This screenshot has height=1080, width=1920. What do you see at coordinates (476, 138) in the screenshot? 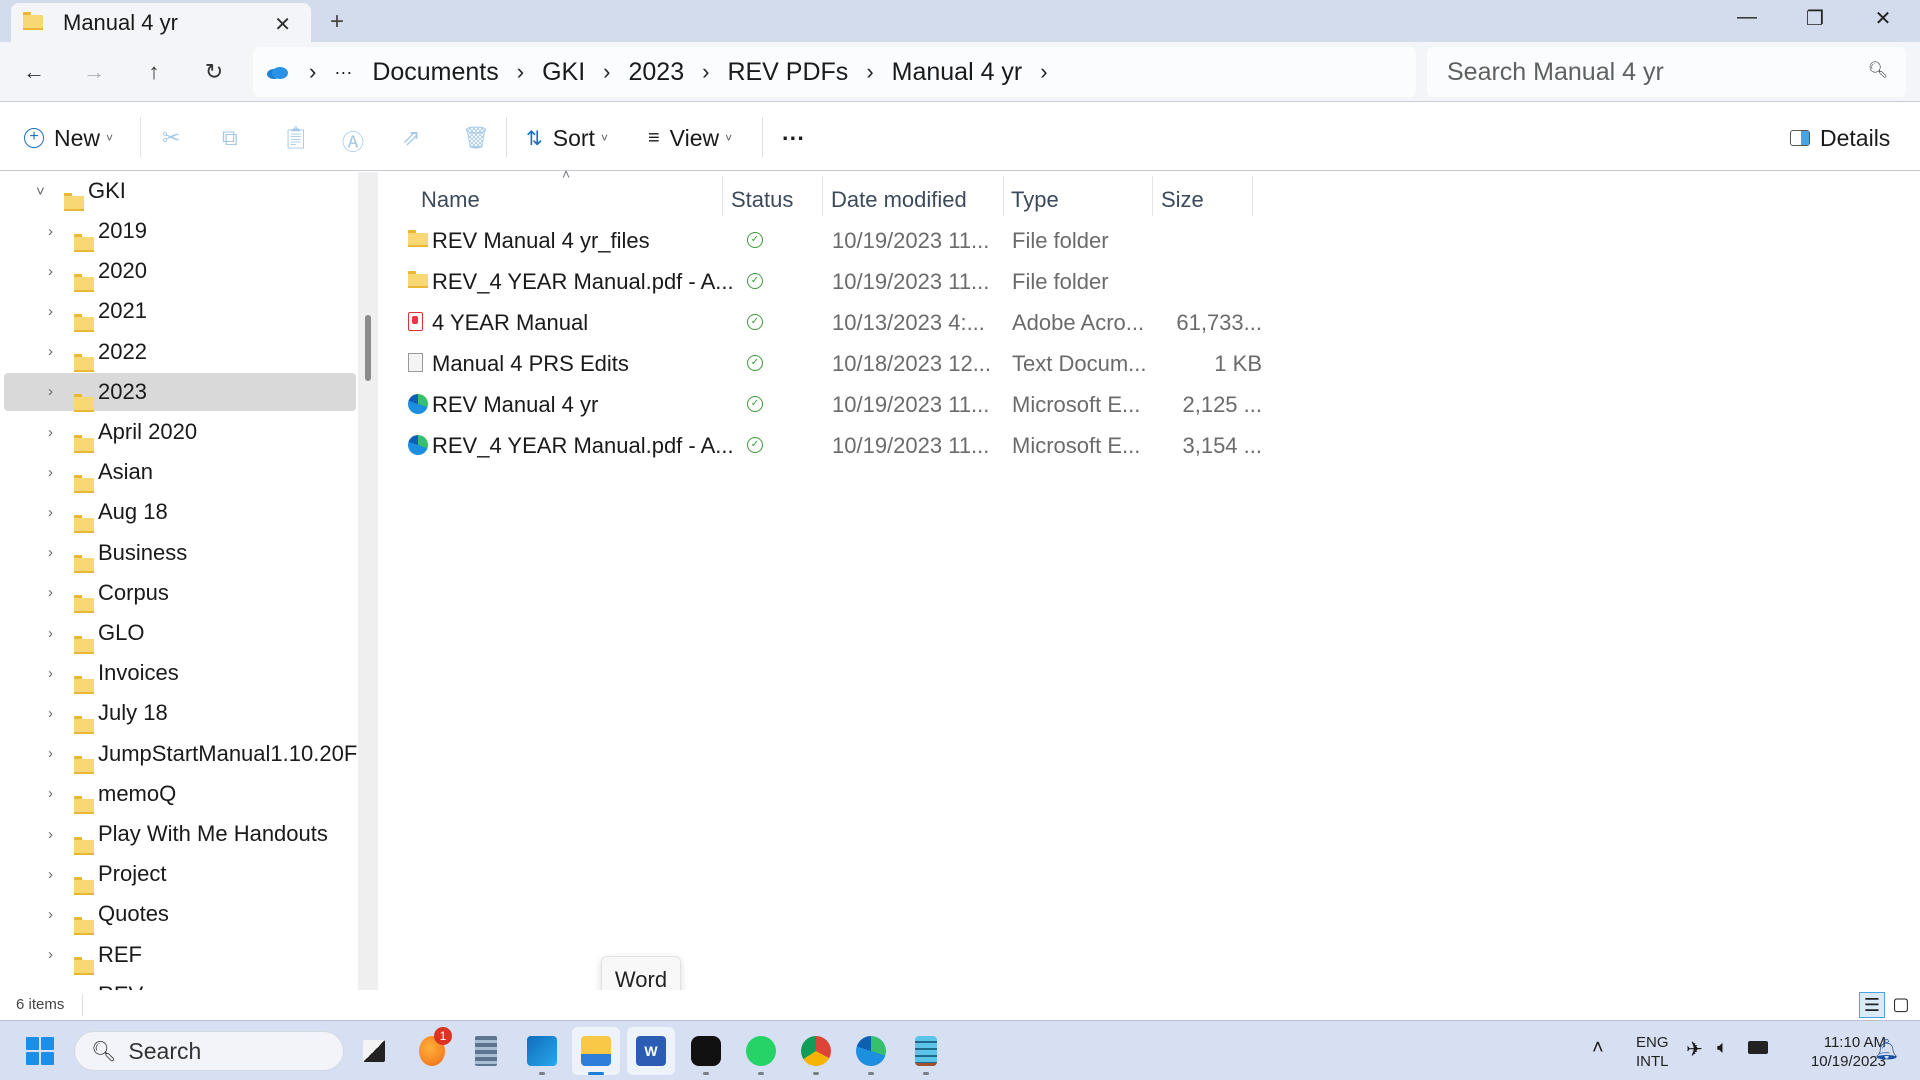
I see `delete-icon: 🗑︎` at bounding box center [476, 138].